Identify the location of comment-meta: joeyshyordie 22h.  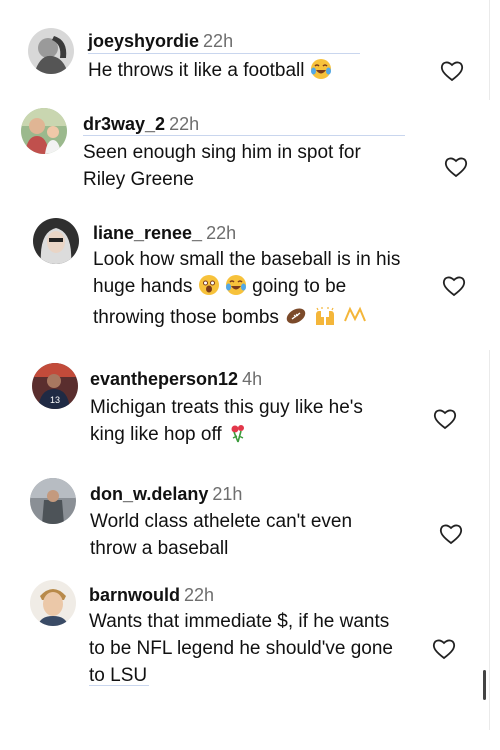
(160, 41).